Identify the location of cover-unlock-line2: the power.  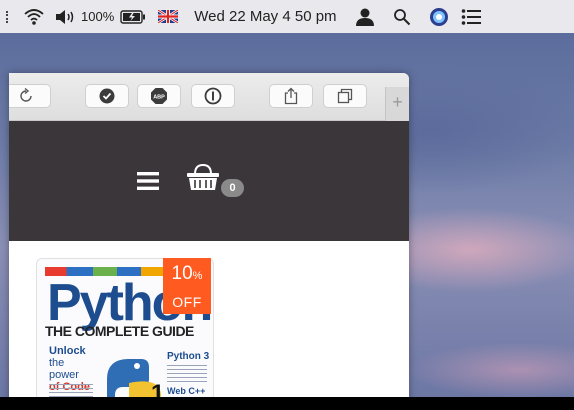
(64, 369).